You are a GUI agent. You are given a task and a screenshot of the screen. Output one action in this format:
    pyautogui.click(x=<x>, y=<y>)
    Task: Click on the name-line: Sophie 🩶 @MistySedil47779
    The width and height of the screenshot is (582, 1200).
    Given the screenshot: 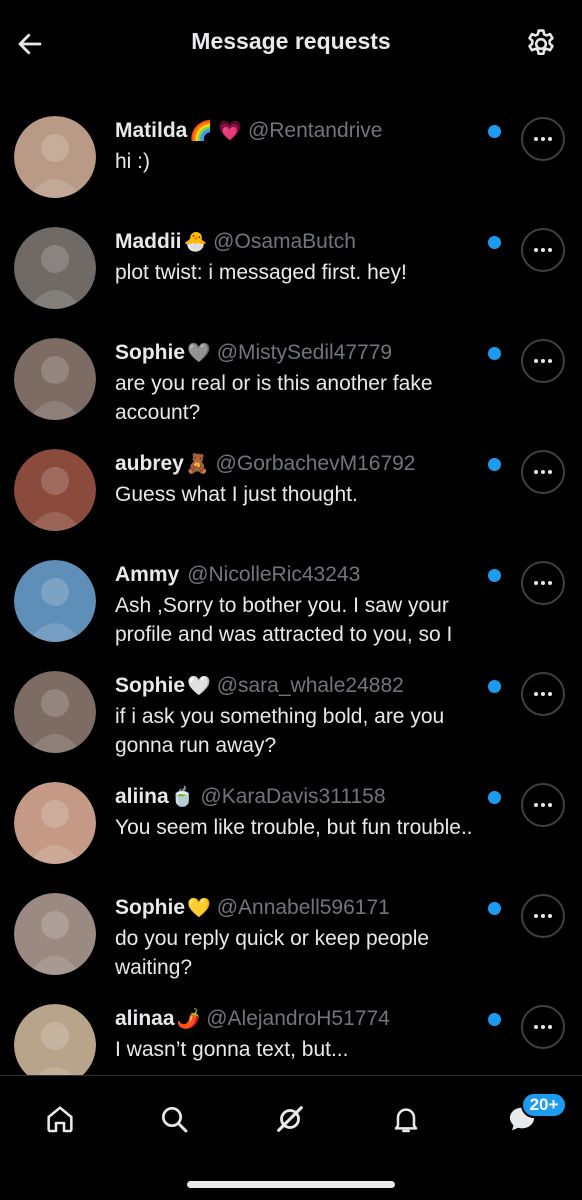 What is the action you would take?
    pyautogui.click(x=300, y=353)
    